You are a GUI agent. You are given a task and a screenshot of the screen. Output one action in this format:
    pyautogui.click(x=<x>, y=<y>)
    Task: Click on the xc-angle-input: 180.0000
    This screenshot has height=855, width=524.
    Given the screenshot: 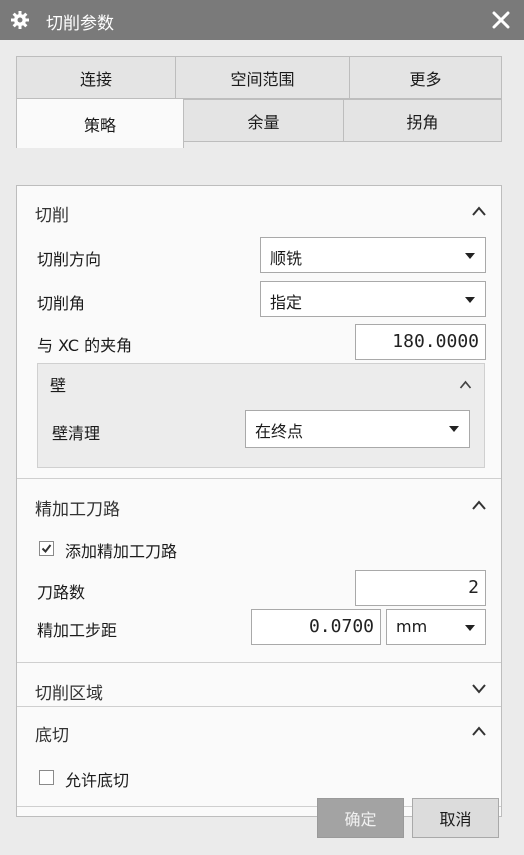 What is the action you would take?
    pyautogui.click(x=420, y=342)
    